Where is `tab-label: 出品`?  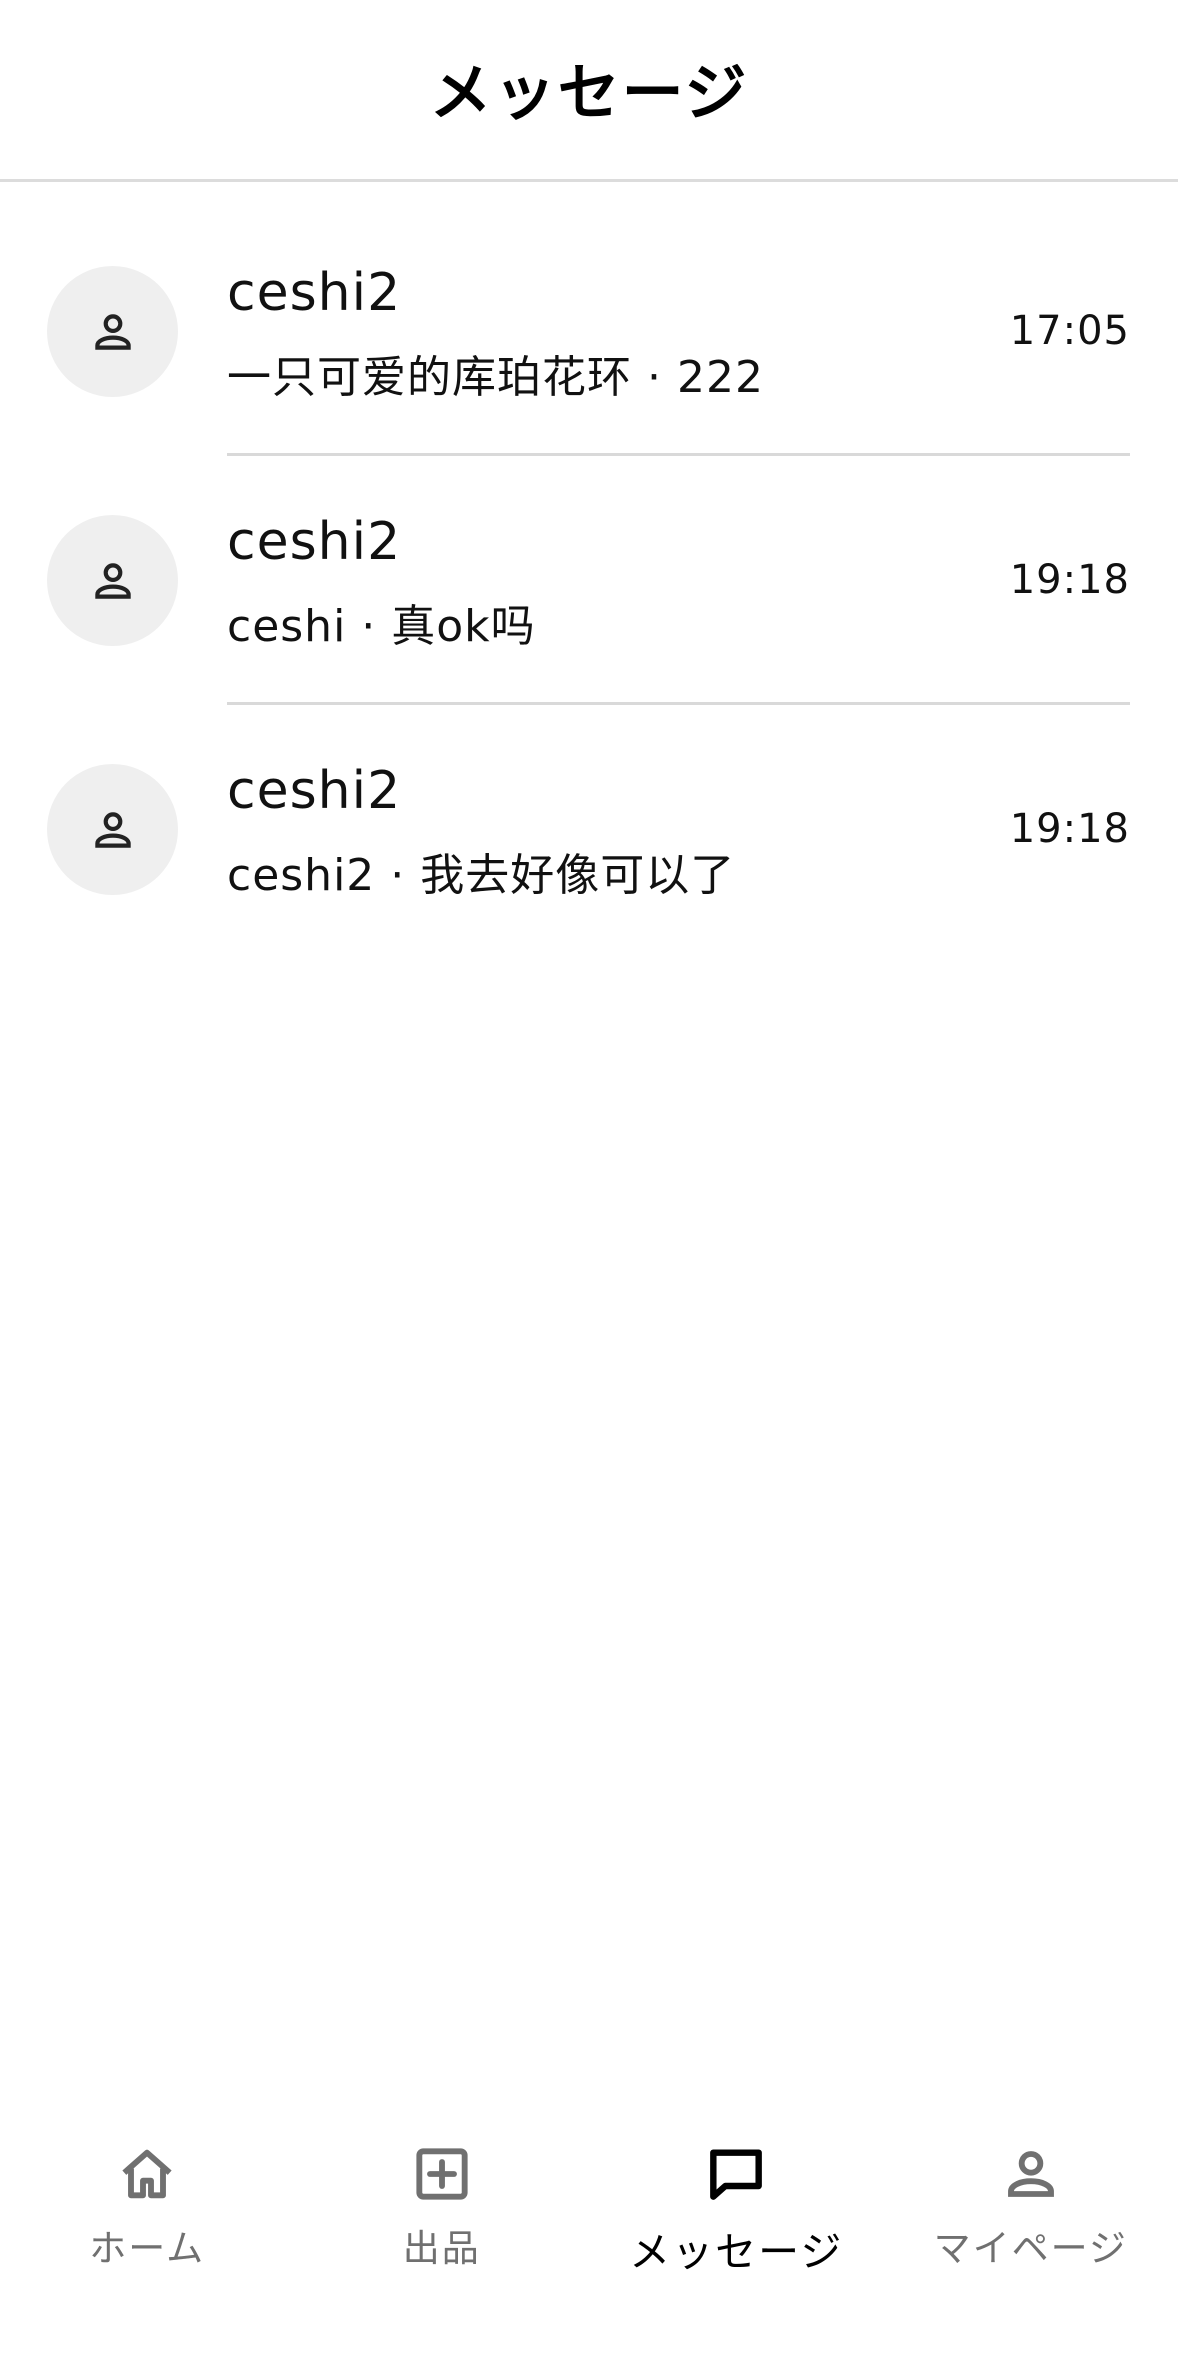 tab-label: 出品 is located at coordinates (441, 2248).